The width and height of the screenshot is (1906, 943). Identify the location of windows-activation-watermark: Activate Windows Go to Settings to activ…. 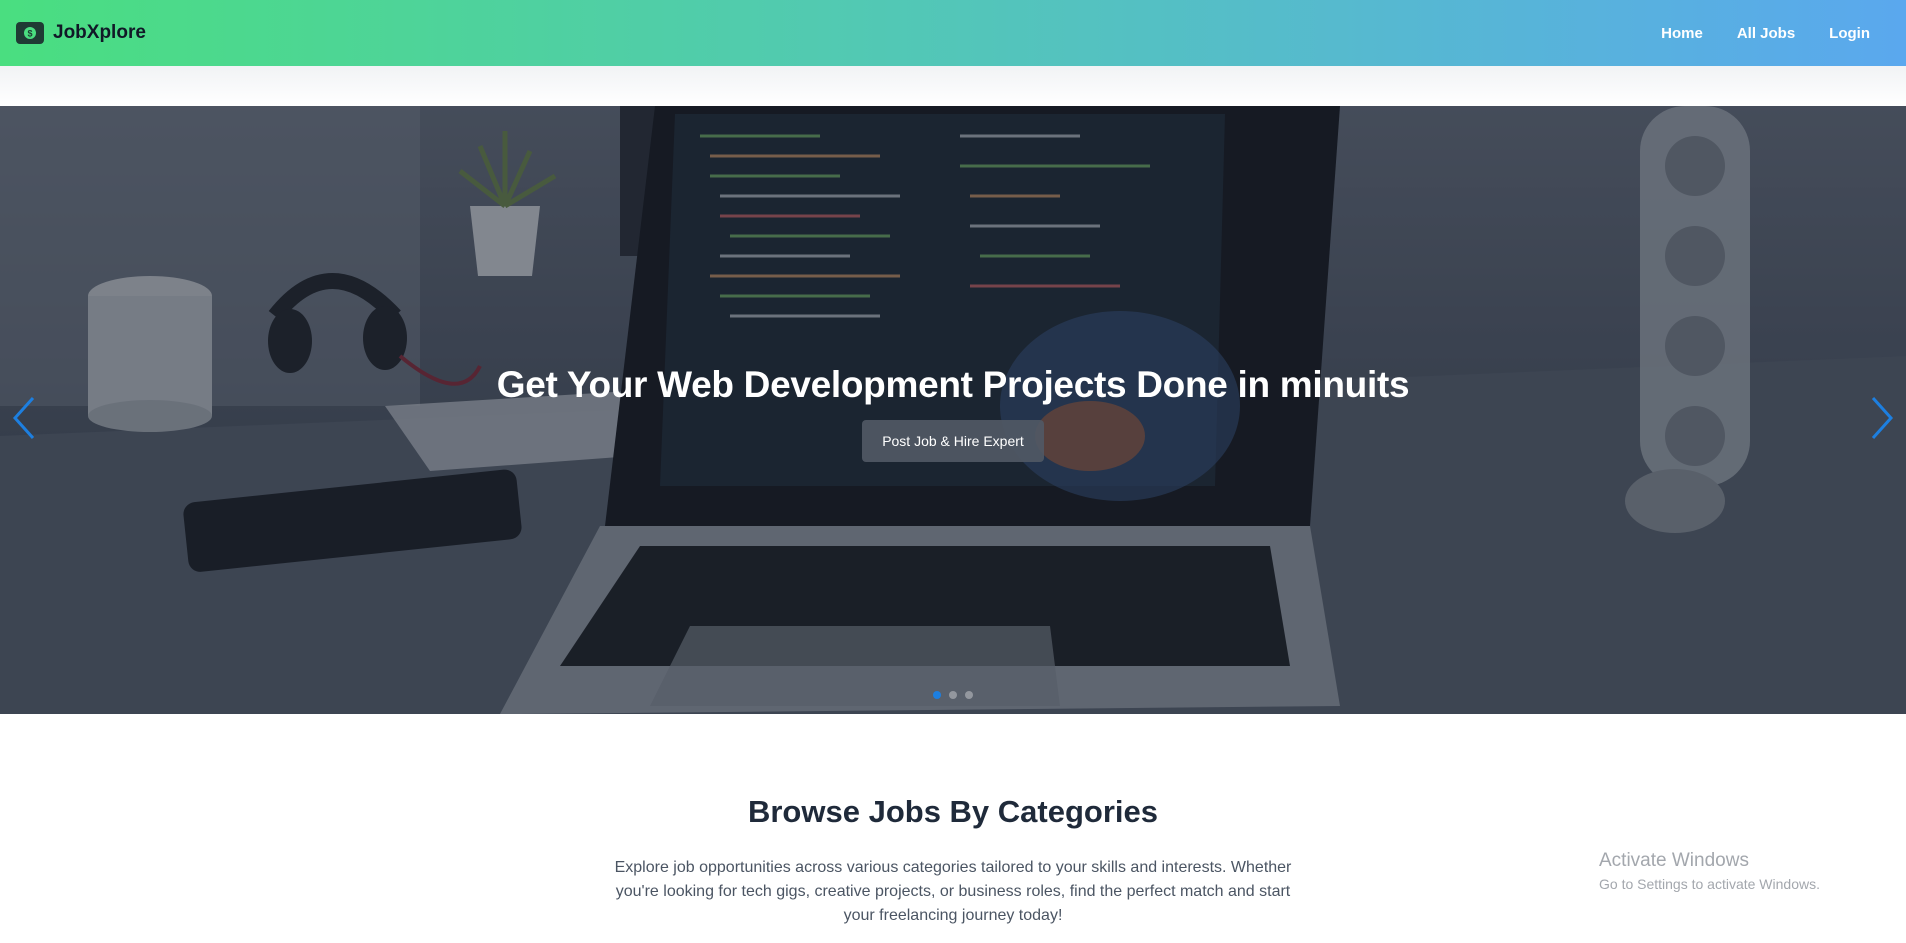
(1709, 871).